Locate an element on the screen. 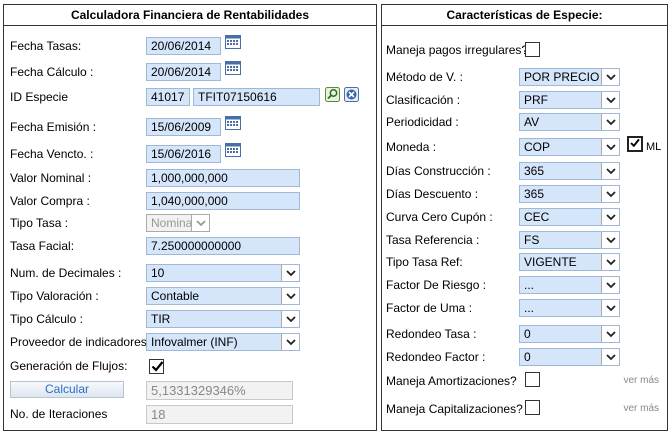 The image size is (672, 436). valor-compra-input: 1,040,000,000 is located at coordinates (223, 201).